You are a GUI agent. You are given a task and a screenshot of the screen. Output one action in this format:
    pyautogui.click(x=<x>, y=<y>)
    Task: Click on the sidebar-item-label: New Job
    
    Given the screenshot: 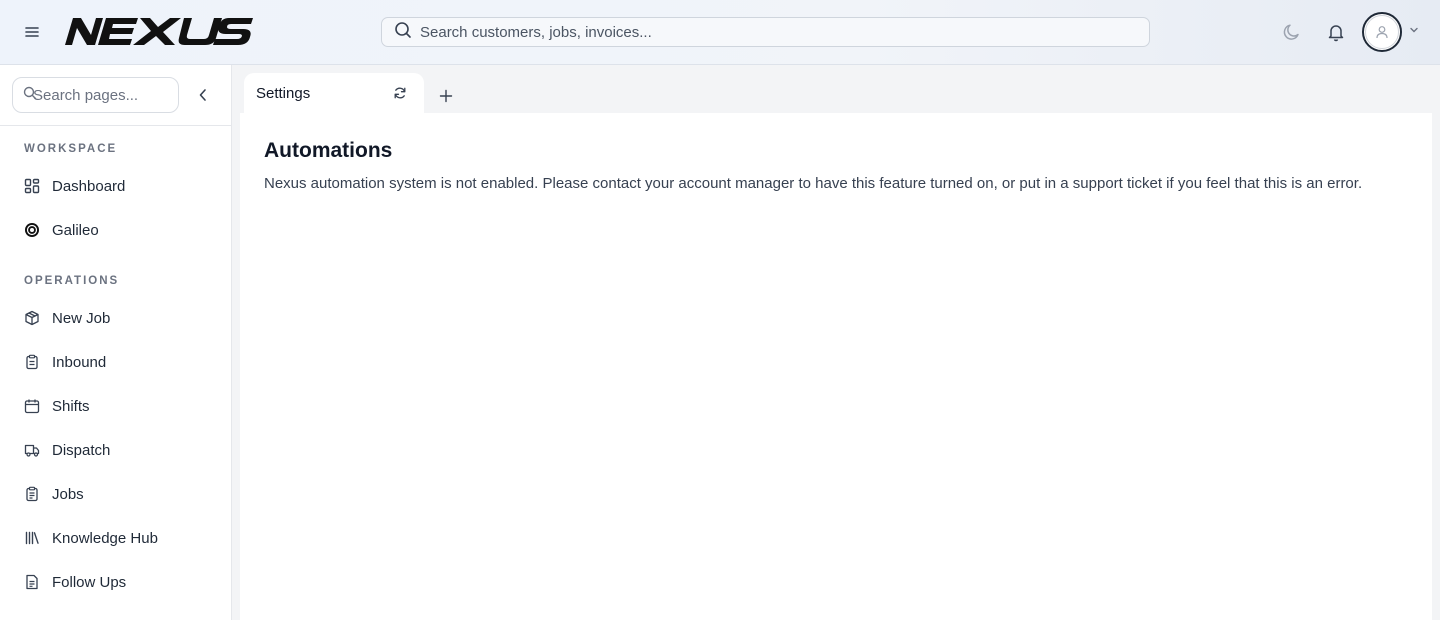 What is the action you would take?
    pyautogui.click(x=81, y=318)
    